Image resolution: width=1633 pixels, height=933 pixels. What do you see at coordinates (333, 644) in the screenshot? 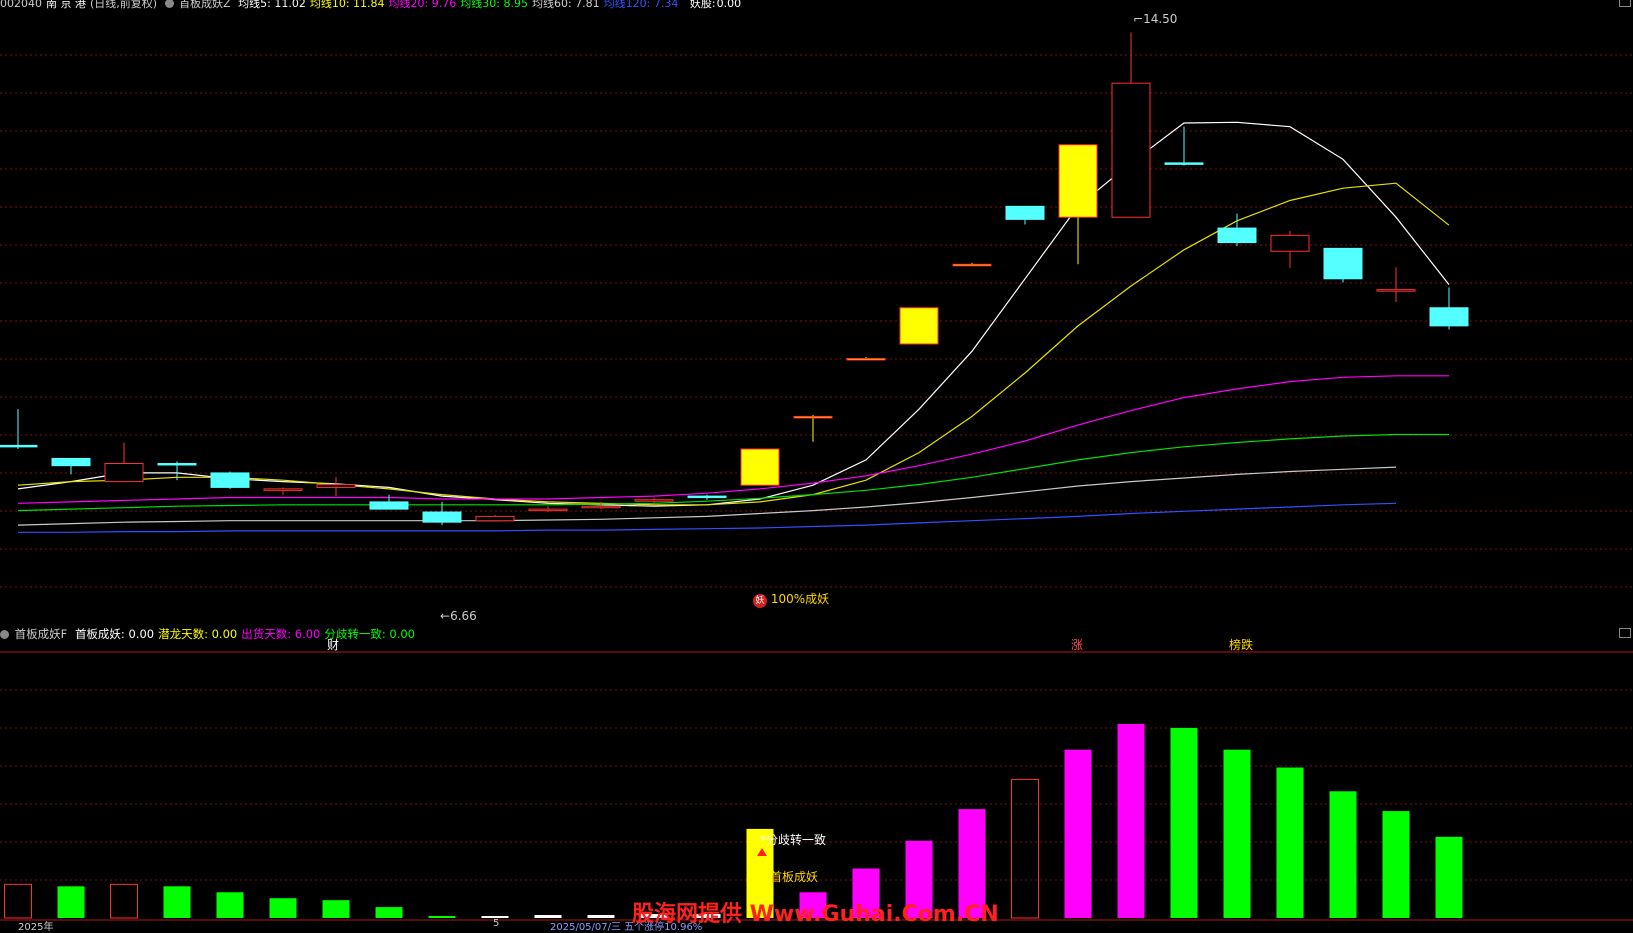
I see `event-finance-marker: 财` at bounding box center [333, 644].